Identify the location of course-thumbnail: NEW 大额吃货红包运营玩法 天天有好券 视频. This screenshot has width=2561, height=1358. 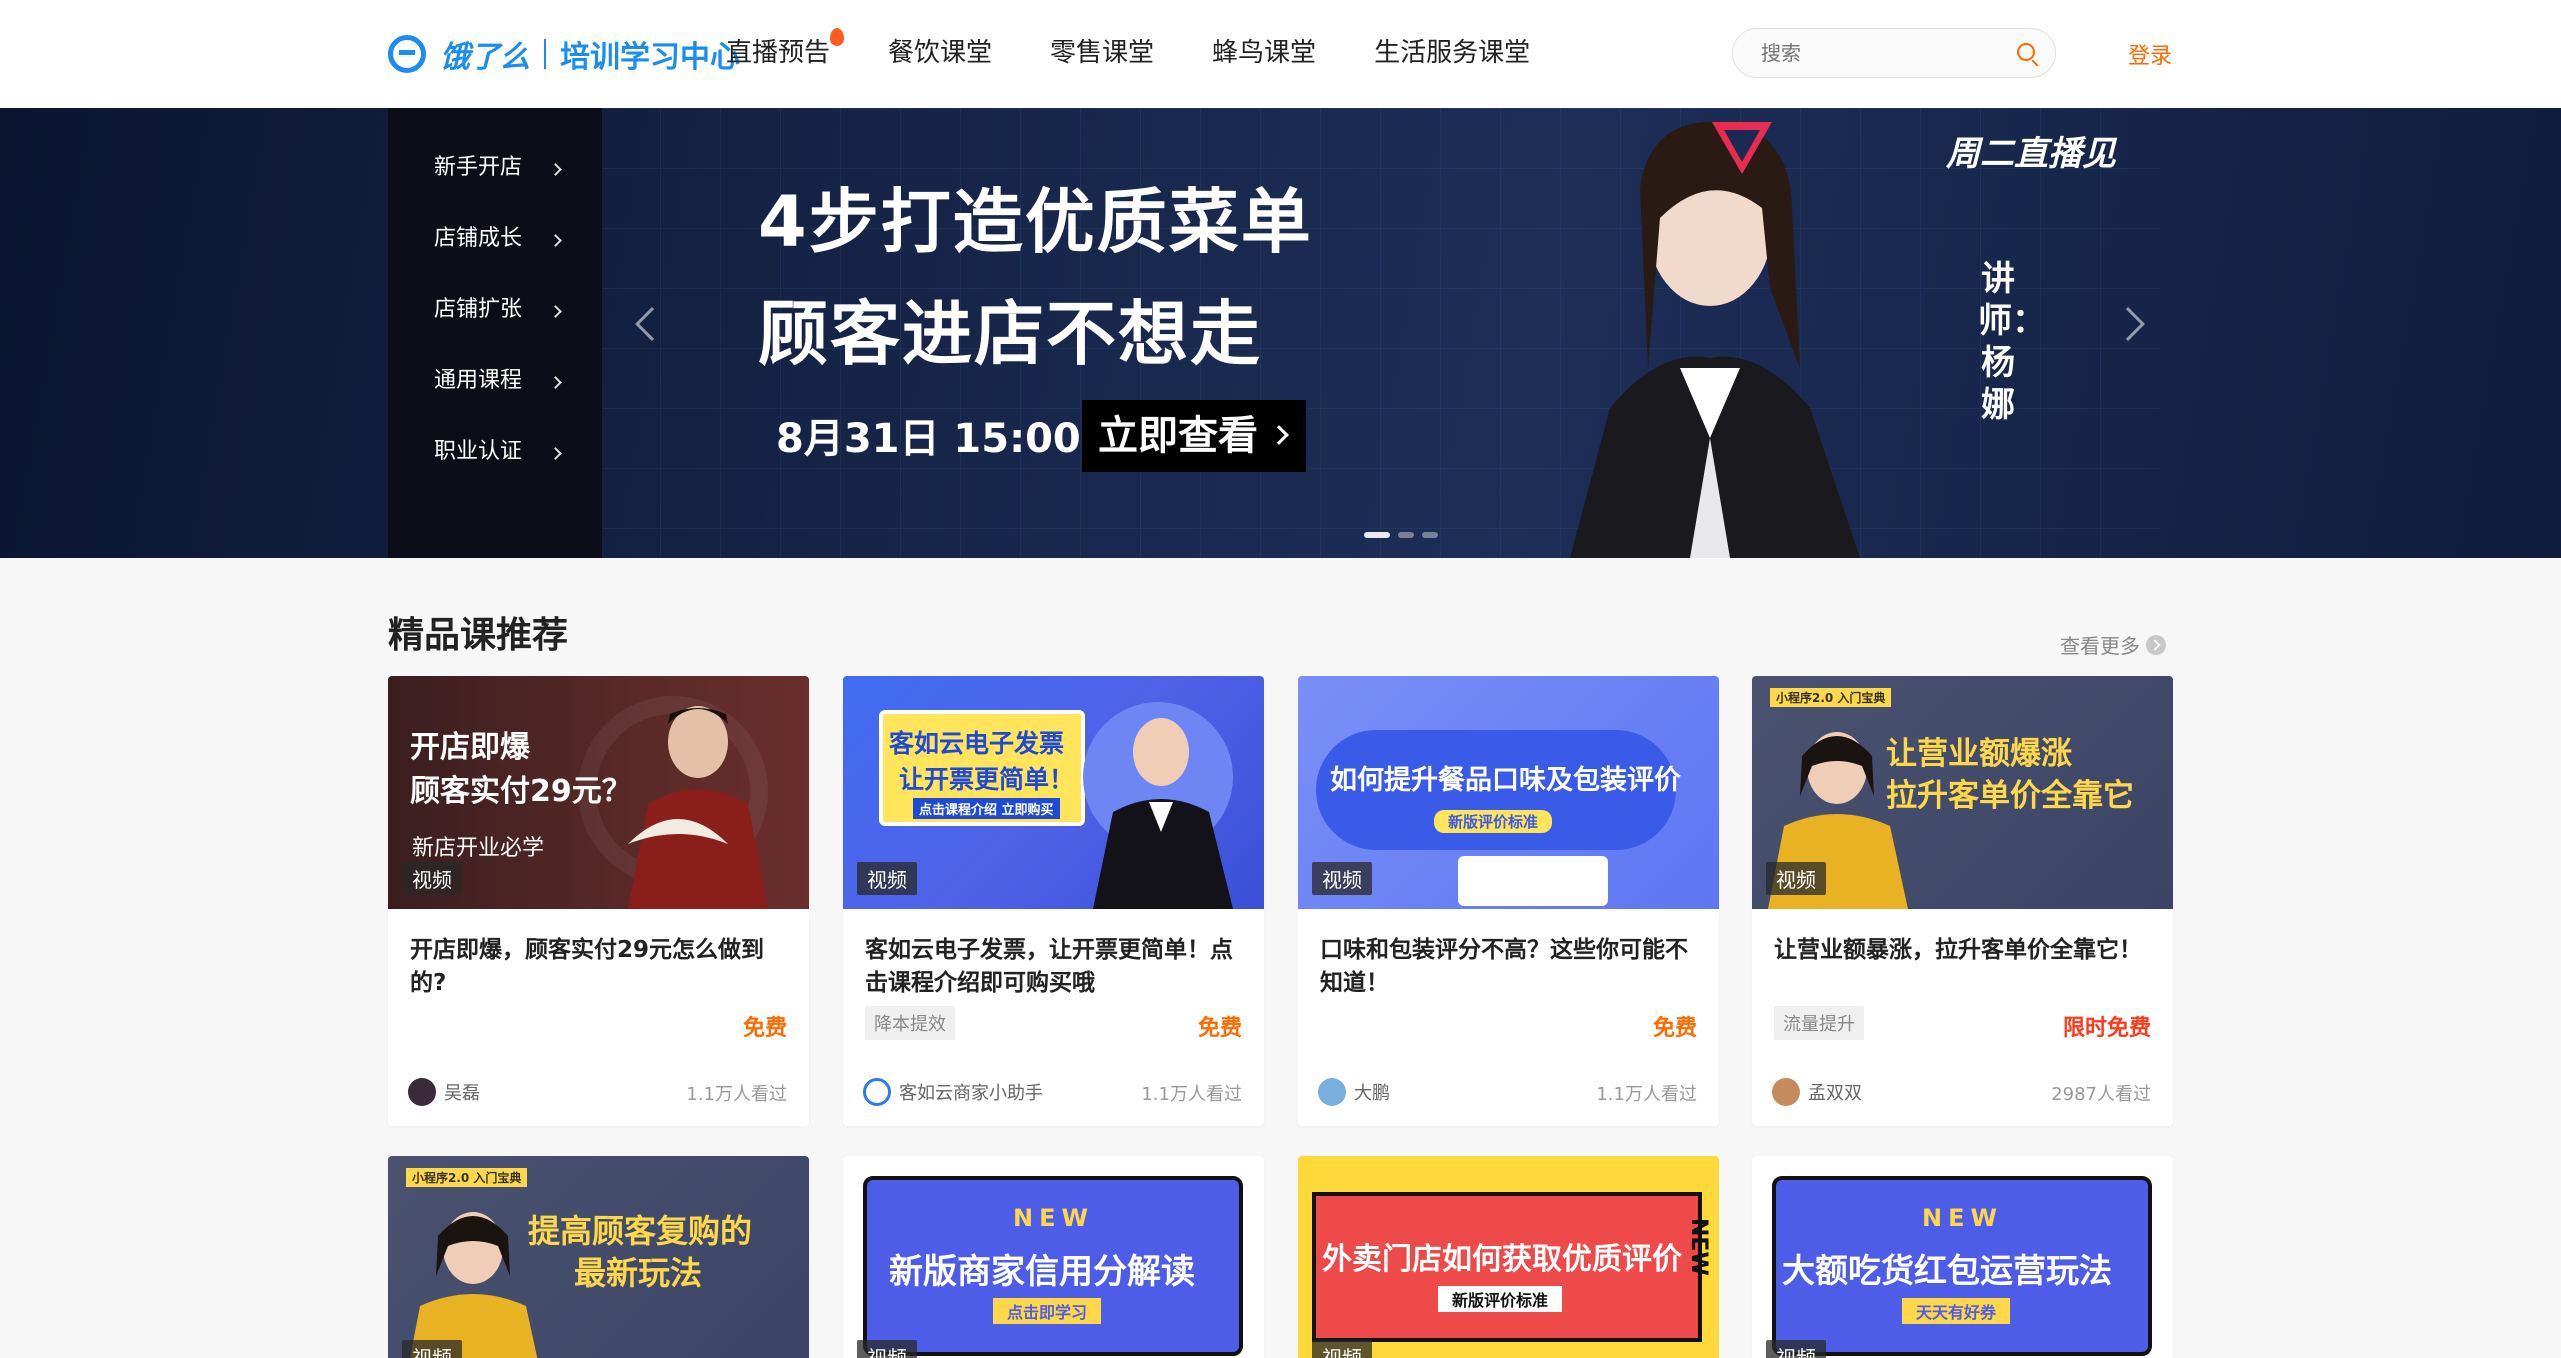
(1962, 1257).